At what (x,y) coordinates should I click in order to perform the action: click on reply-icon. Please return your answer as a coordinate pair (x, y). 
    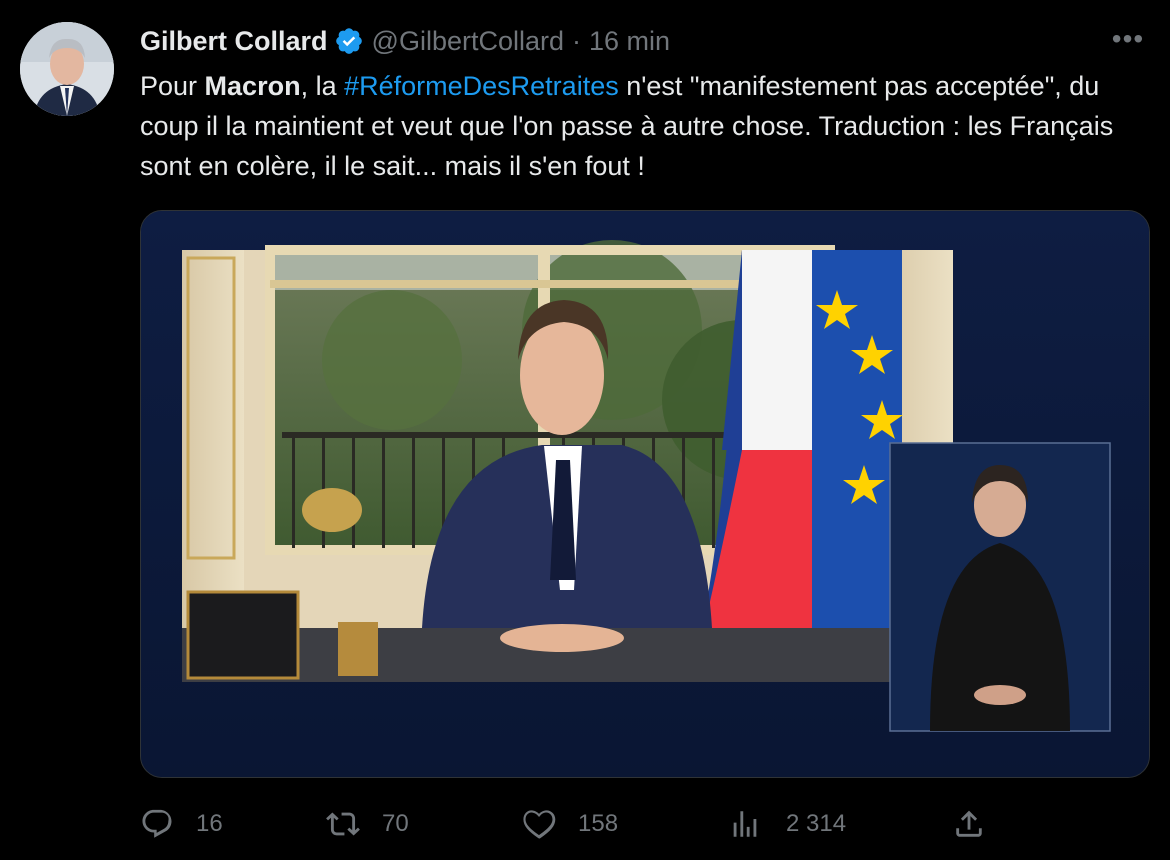
    Looking at the image, I should click on (157, 823).